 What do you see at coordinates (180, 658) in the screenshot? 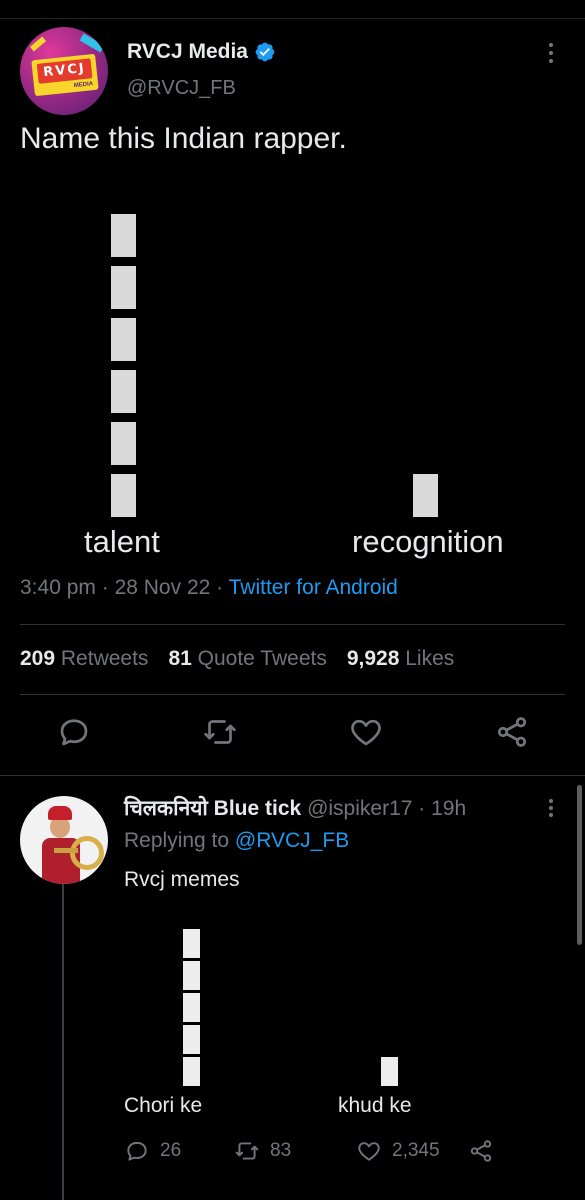
I see `quote-tweets-count: 81` at bounding box center [180, 658].